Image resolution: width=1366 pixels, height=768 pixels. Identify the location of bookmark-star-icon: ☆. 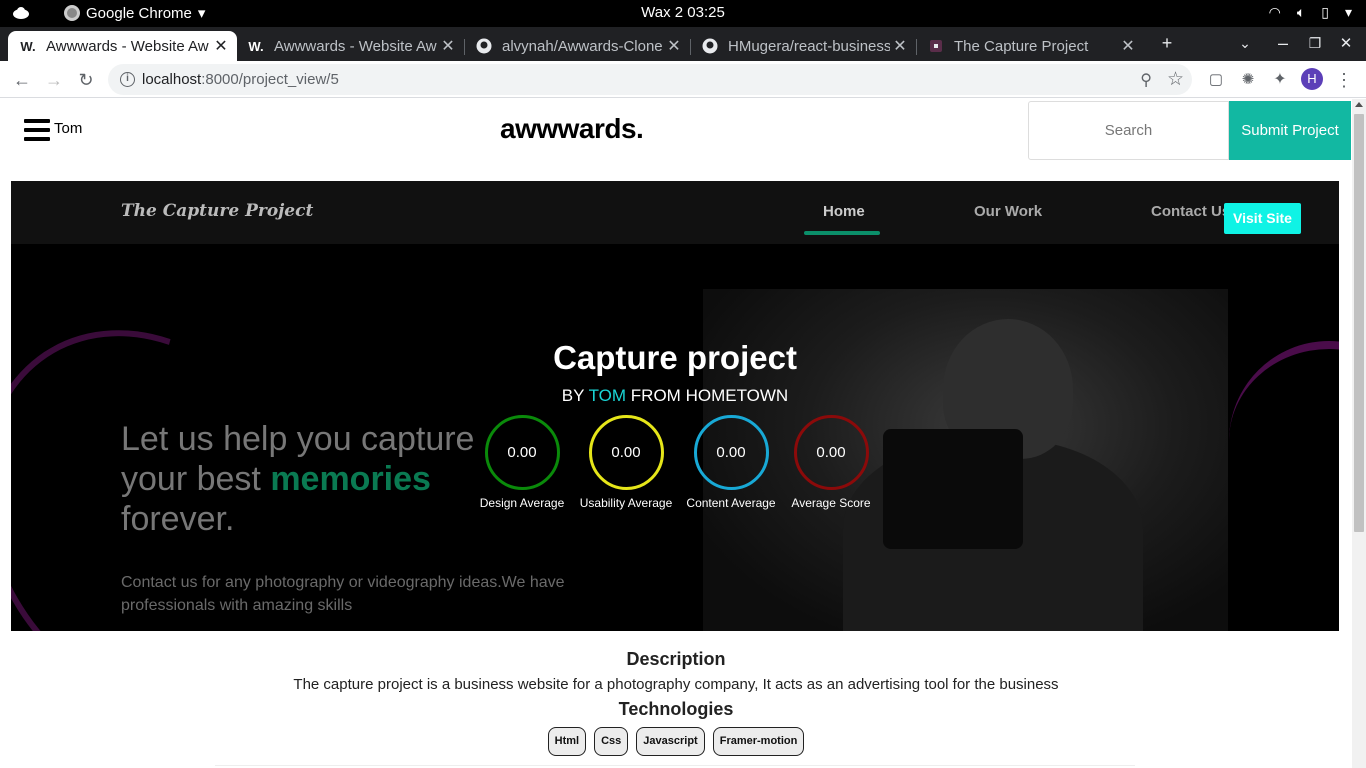
(1175, 79).